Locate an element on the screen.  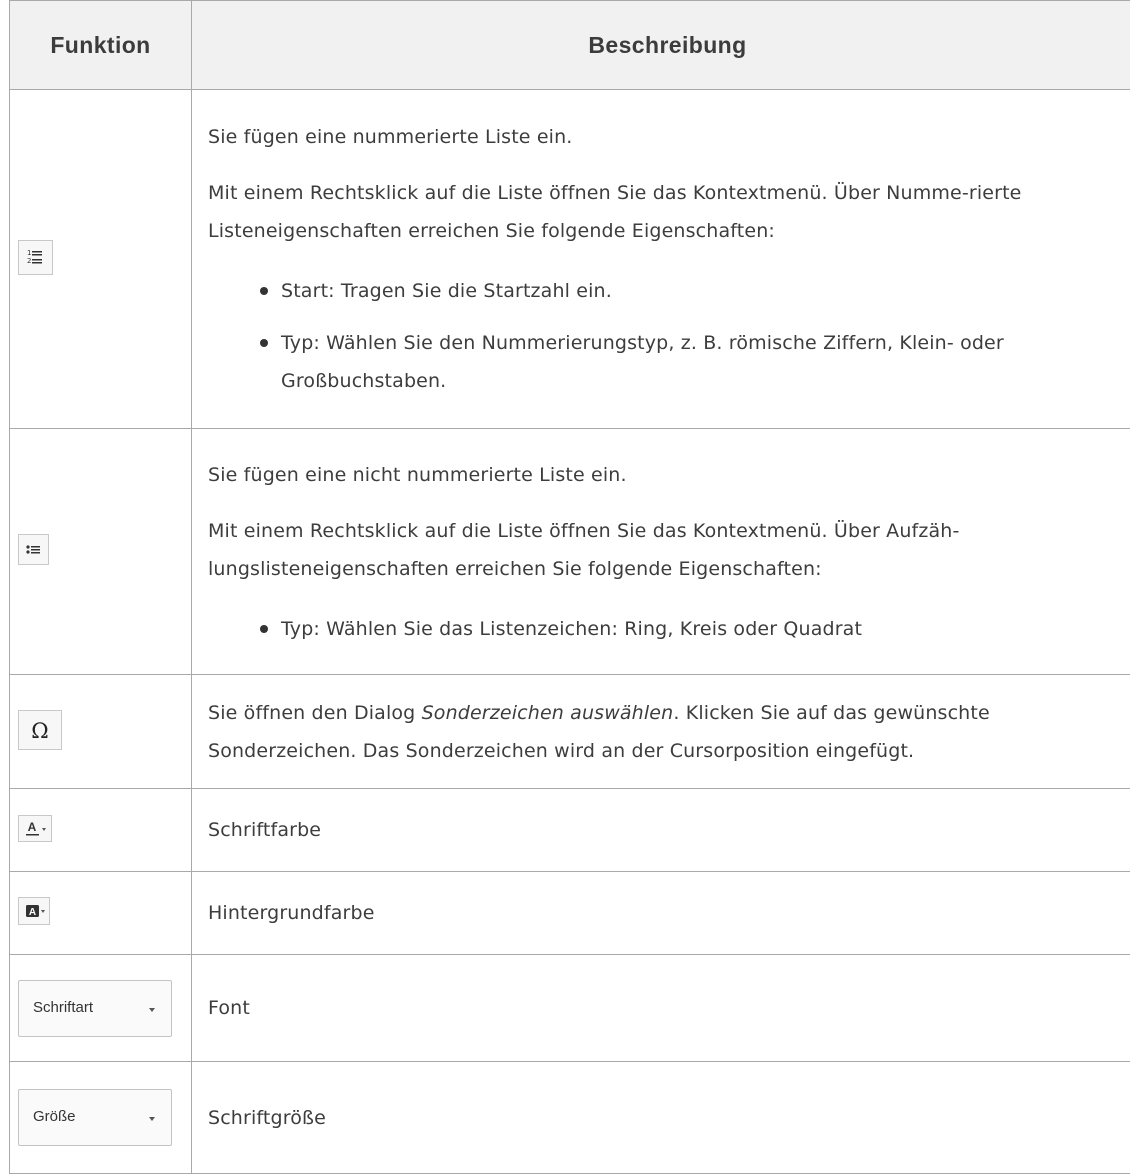
numbered-list-icon: 1 2 is located at coordinates (35, 257).